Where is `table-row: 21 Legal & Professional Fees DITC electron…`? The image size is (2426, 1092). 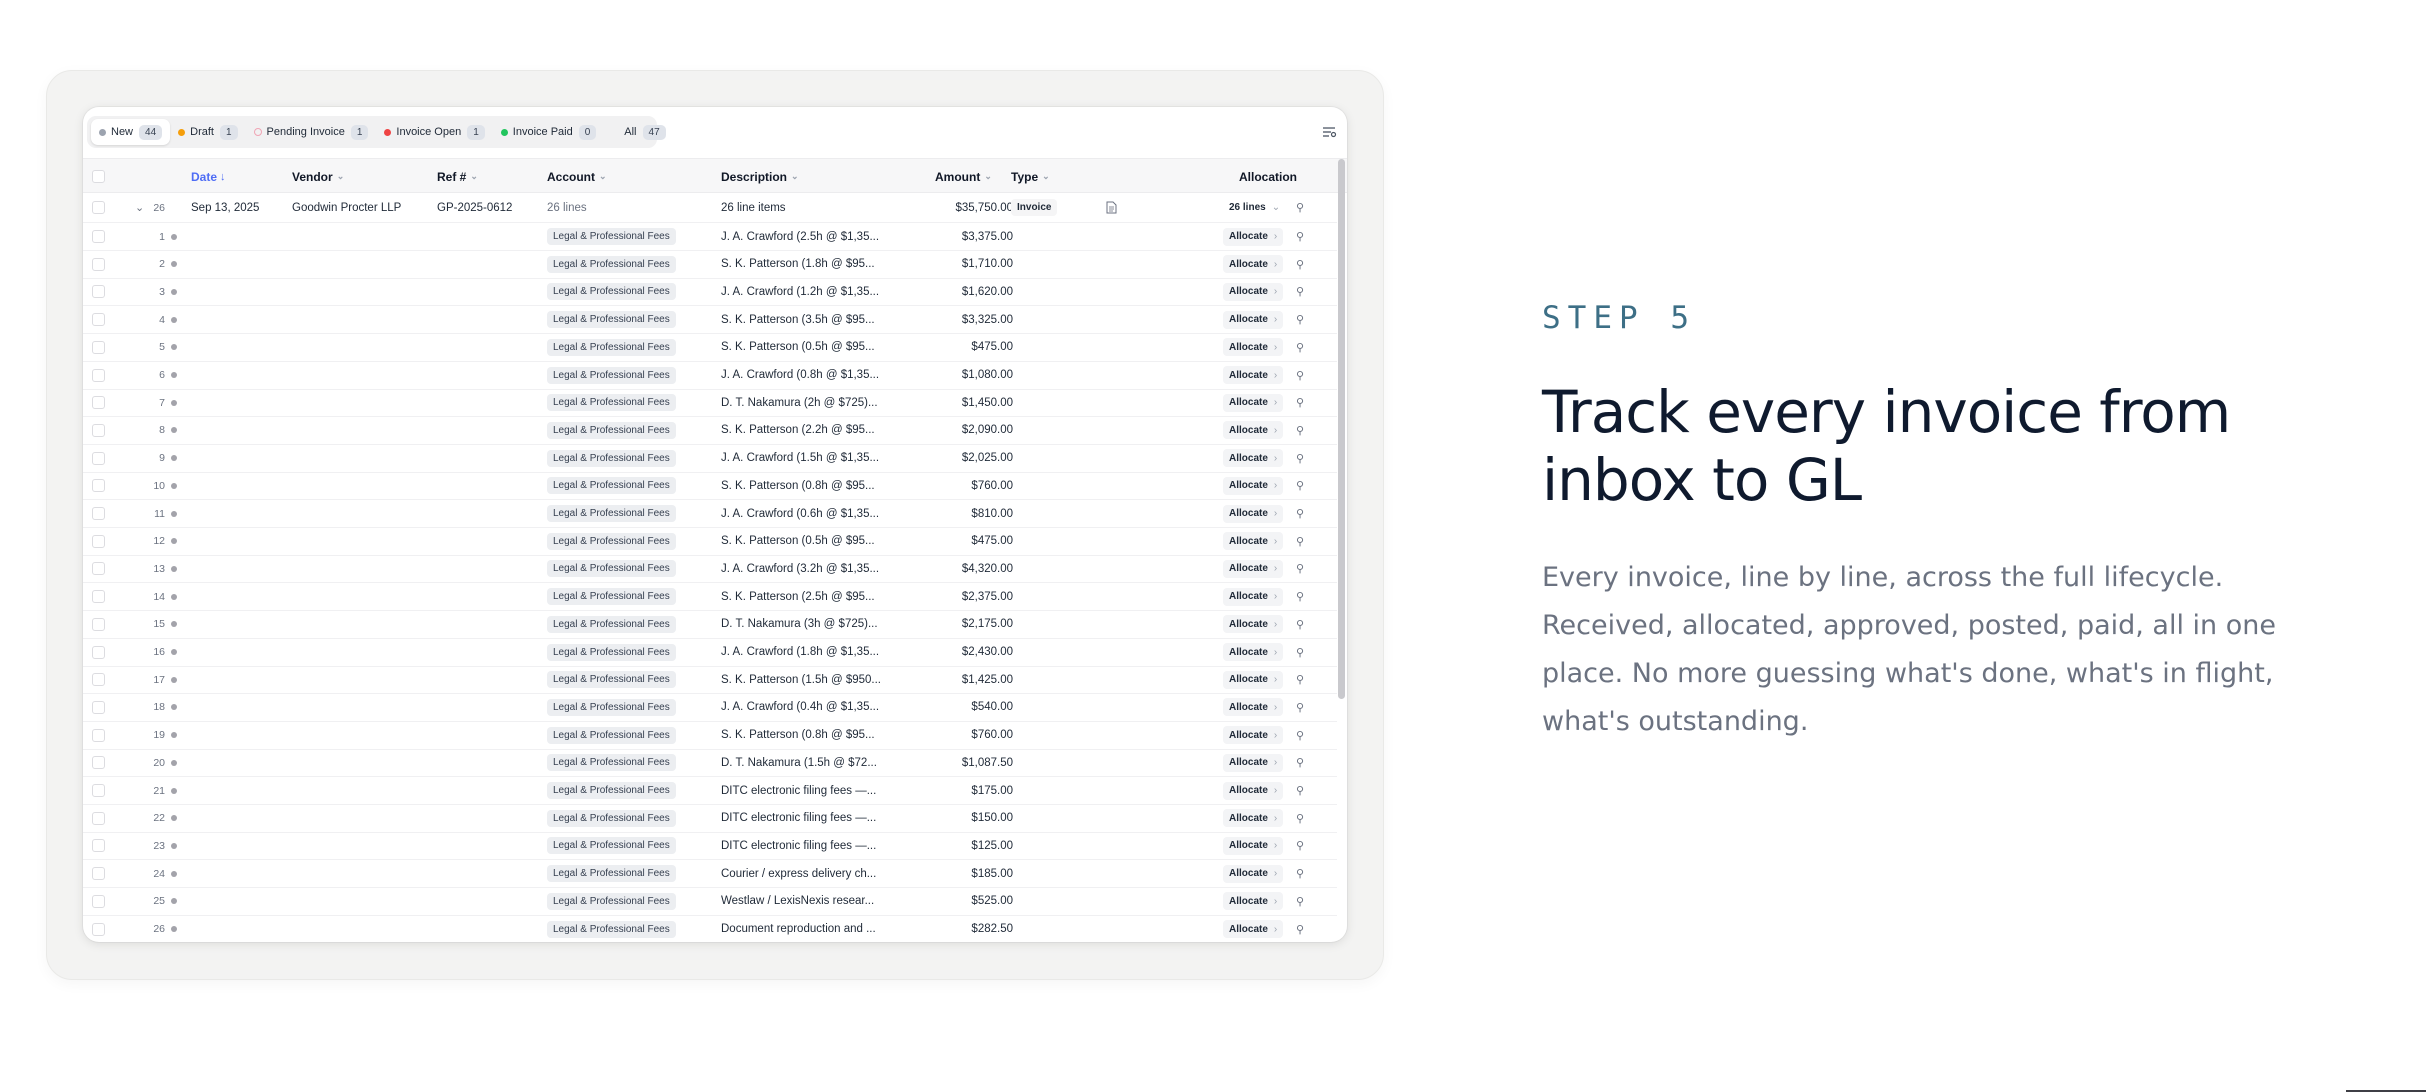 table-row: 21 Legal & Professional Fees DITC electron… is located at coordinates (710, 791).